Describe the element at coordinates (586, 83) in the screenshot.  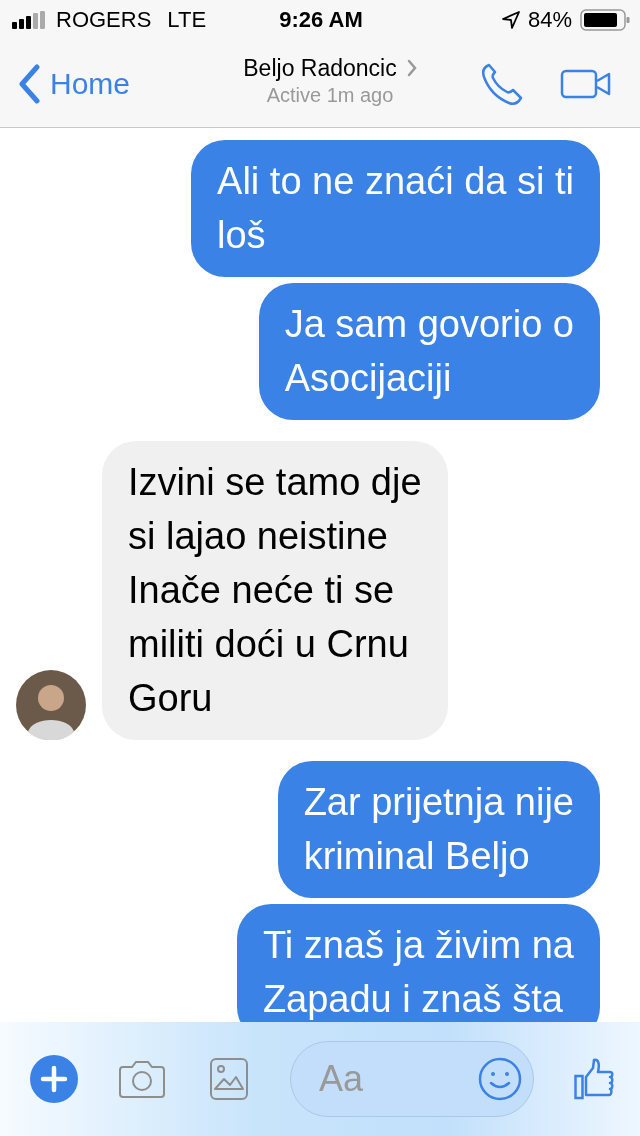
I see `video-camera-icon` at that location.